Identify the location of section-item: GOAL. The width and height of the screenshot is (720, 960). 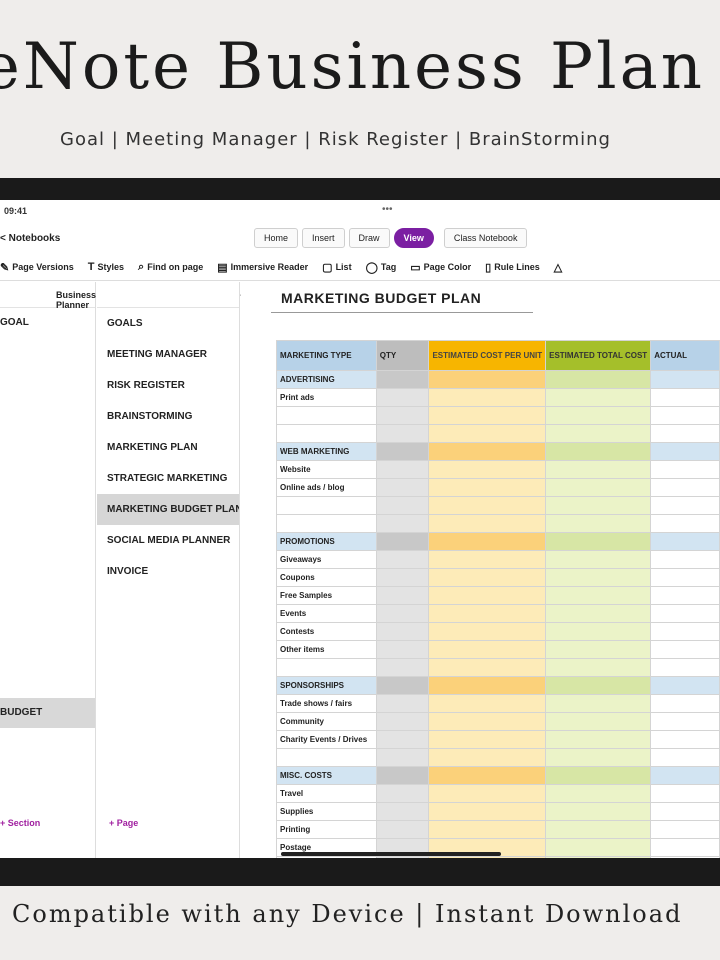
(47, 323).